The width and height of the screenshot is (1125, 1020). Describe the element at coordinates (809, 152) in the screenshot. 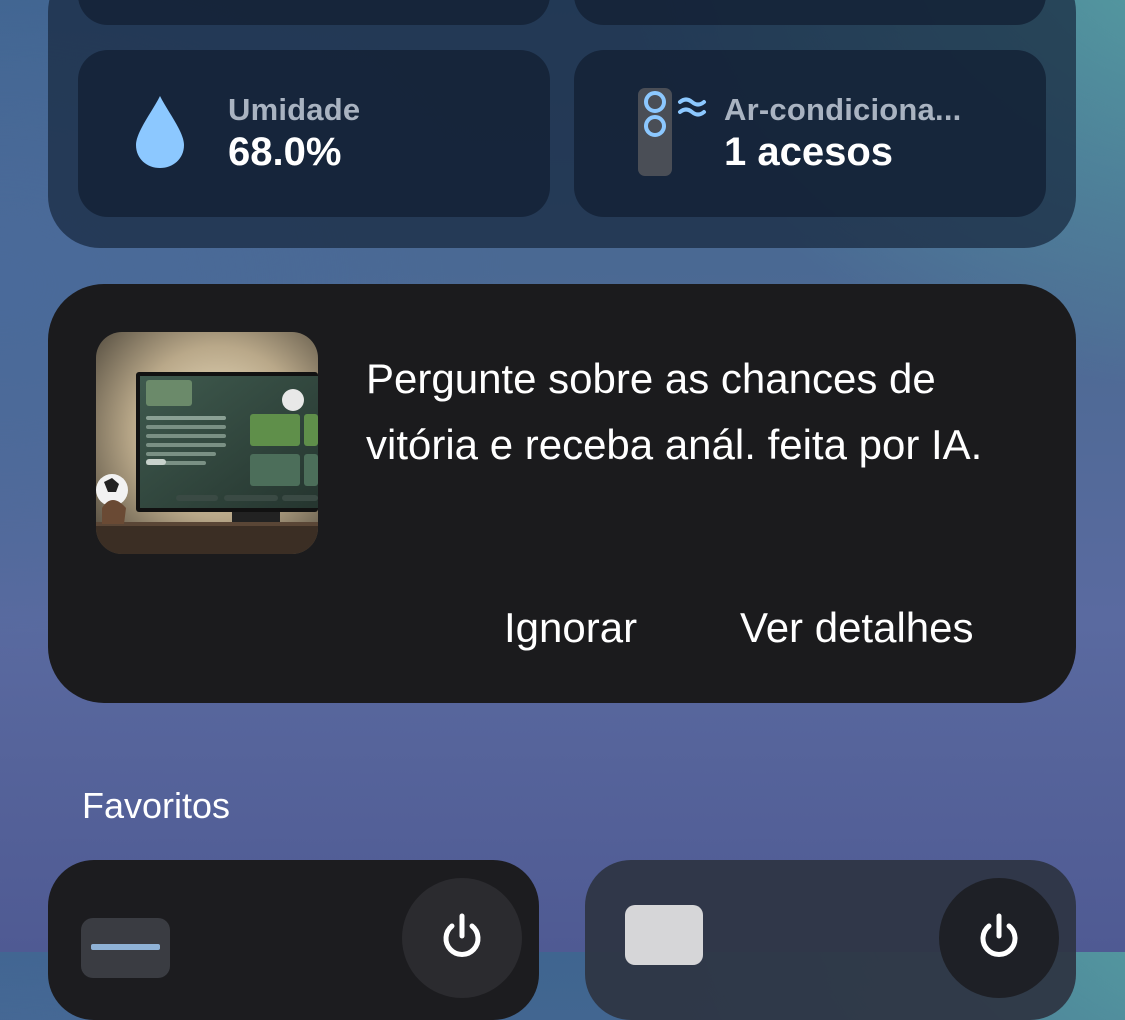

I see `air-conditioning-value: 1 acesos` at that location.